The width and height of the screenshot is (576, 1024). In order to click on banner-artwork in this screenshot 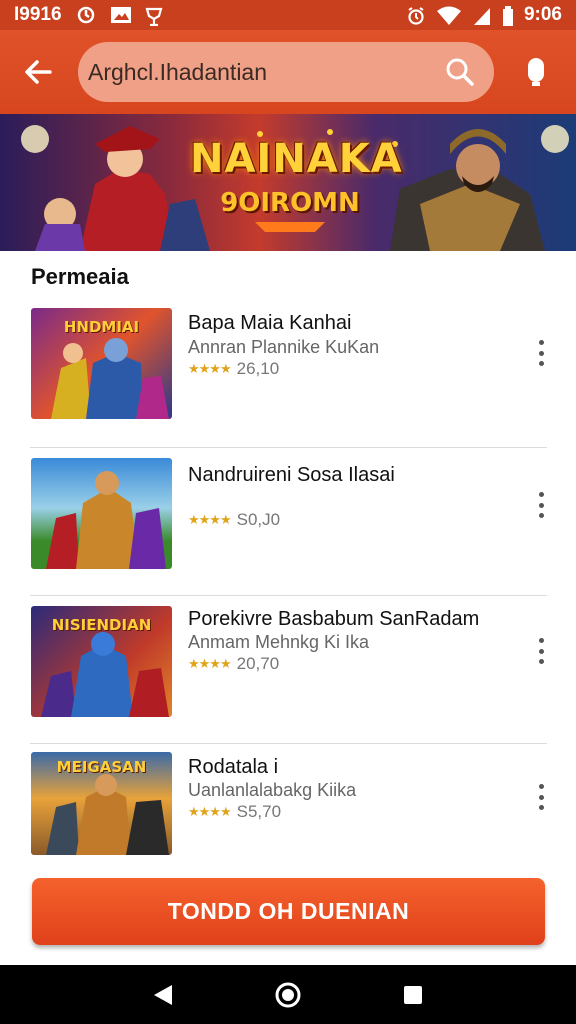, I will do `click(295, 188)`.